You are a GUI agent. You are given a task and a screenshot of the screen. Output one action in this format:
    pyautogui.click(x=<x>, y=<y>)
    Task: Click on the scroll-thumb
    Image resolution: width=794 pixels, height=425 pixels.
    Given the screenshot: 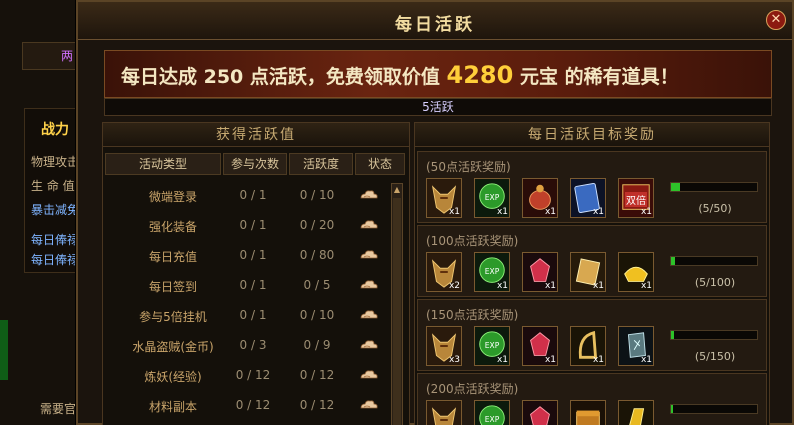 What is the action you would take?
    pyautogui.click(x=397, y=311)
    